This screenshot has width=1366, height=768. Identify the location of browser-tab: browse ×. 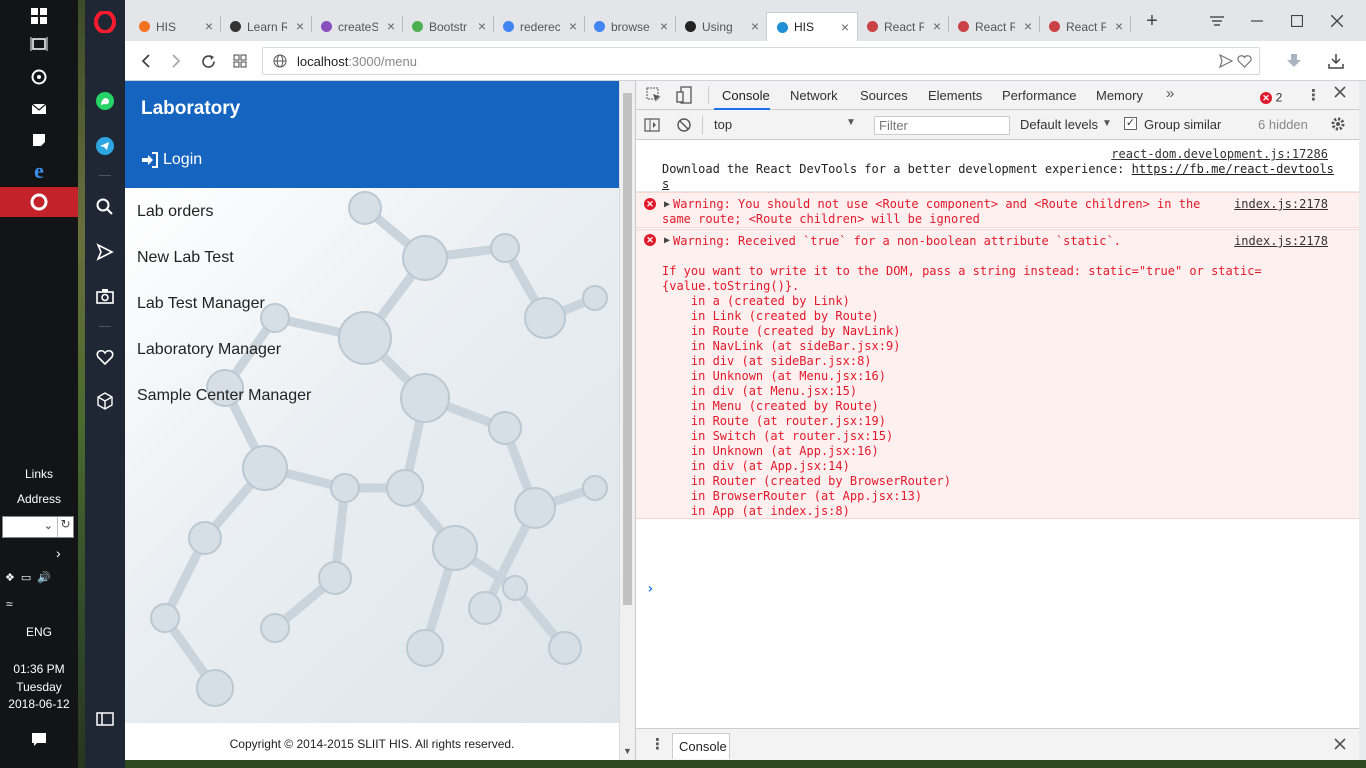
(630, 26).